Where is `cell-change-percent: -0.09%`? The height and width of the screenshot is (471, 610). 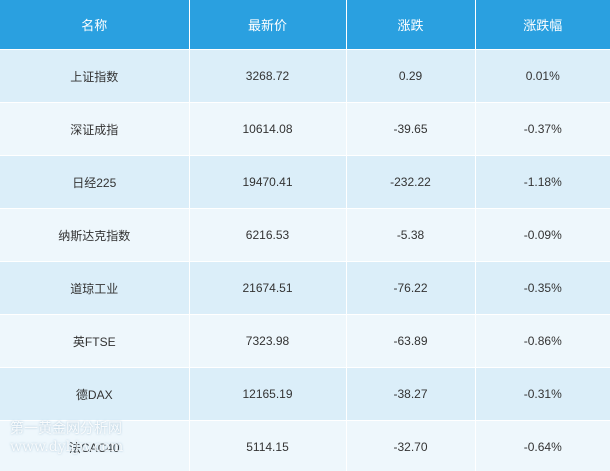 cell-change-percent: -0.09% is located at coordinates (542, 235).